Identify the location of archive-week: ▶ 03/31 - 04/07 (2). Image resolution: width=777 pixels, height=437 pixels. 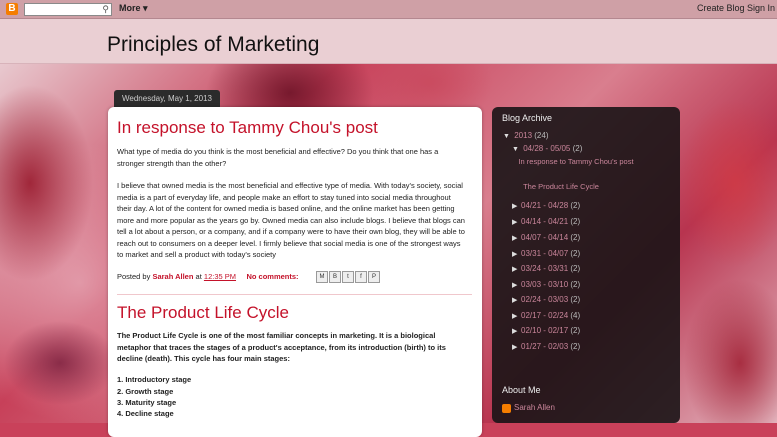
(546, 253).